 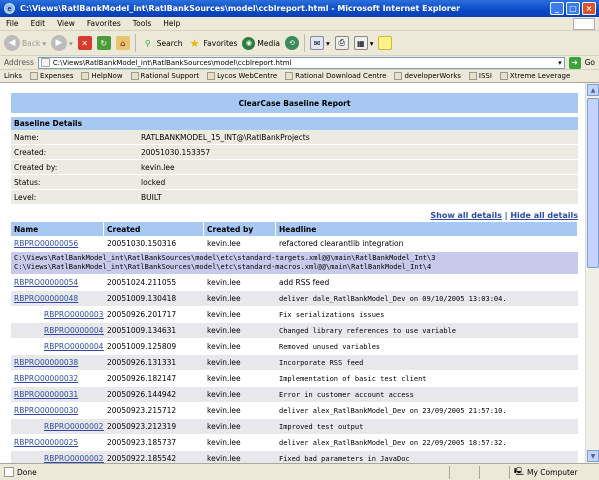 I want to click on activity-link: RBPRO00000056, so click(x=46, y=243).